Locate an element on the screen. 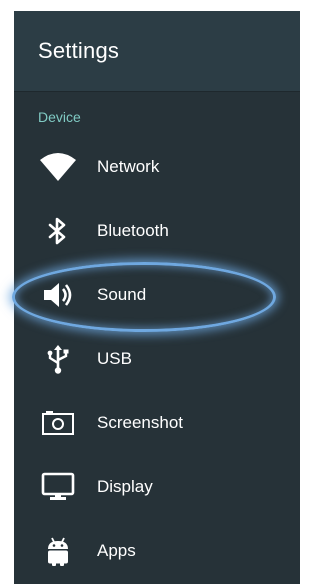  screenshot-icon is located at coordinates (58, 423).